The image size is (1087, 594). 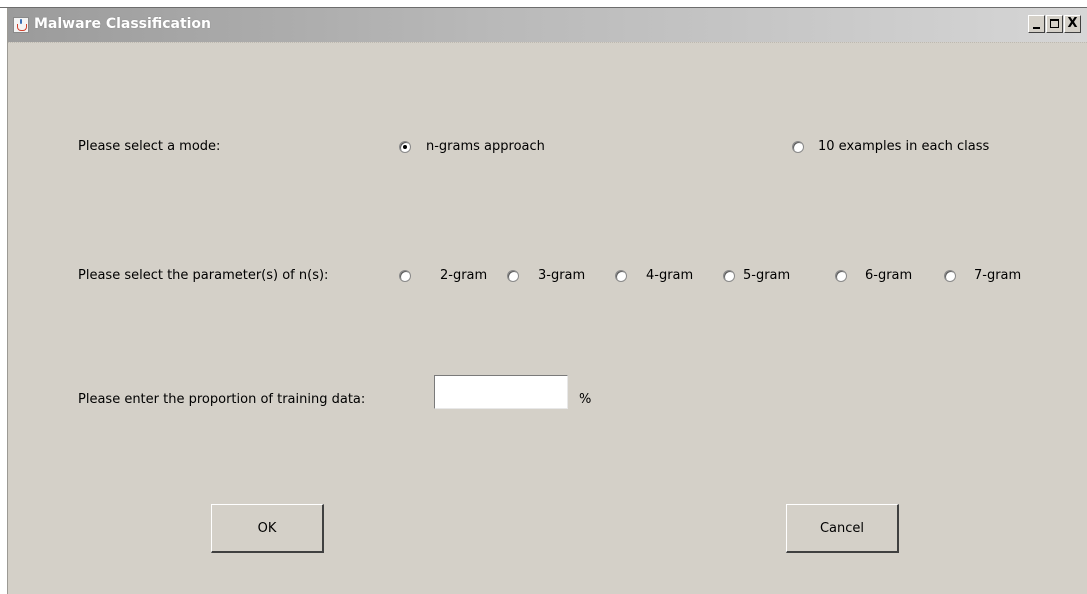 What do you see at coordinates (405, 147) in the screenshot?
I see `radio-mode-ngrams` at bounding box center [405, 147].